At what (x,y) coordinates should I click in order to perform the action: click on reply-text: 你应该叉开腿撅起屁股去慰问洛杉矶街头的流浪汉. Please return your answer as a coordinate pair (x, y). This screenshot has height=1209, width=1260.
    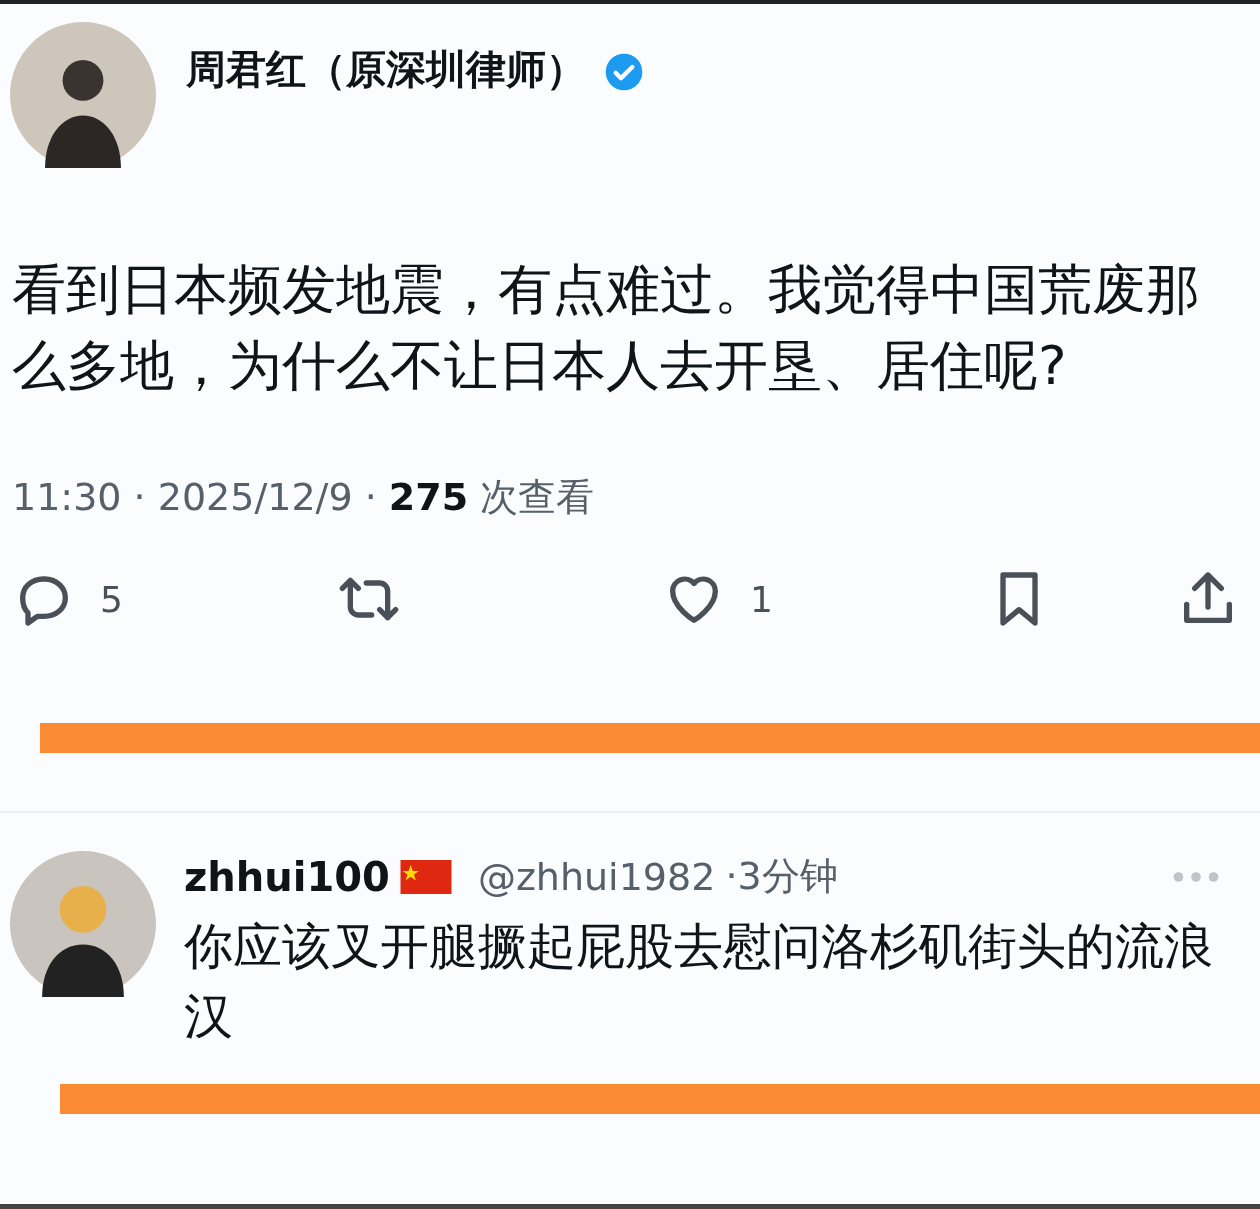
    Looking at the image, I should click on (699, 982).